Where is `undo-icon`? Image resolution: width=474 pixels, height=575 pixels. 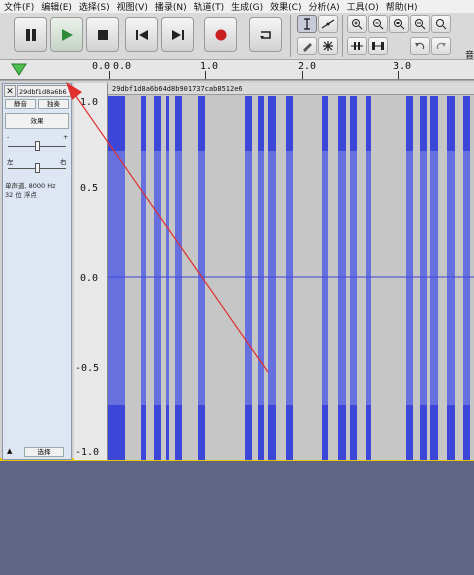
undo-icon is located at coordinates (420, 46).